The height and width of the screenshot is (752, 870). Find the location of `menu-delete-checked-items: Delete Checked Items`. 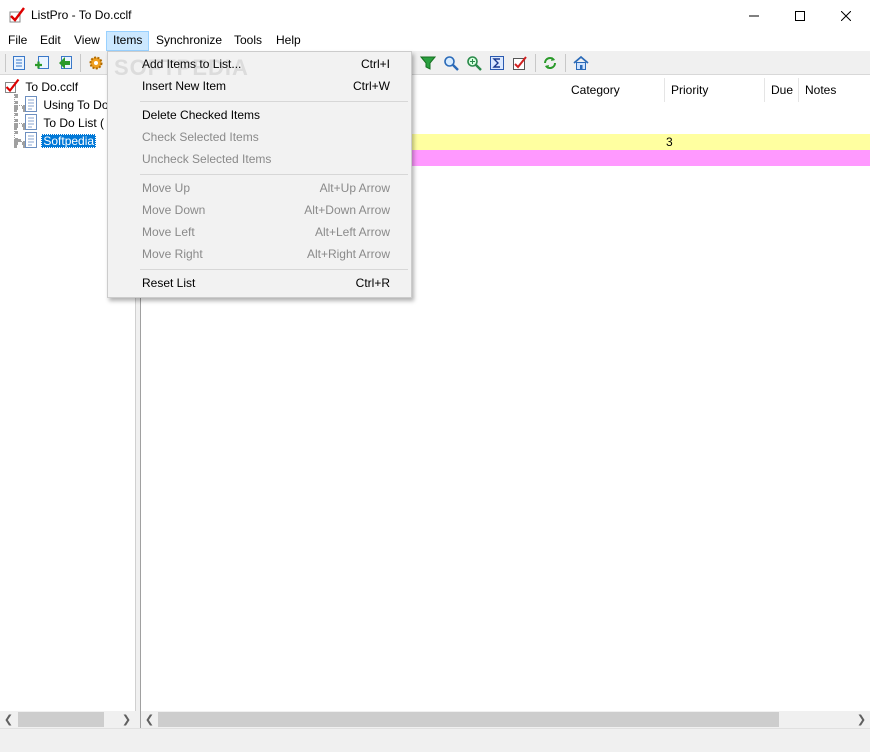

menu-delete-checked-items: Delete Checked Items is located at coordinates (259, 115).